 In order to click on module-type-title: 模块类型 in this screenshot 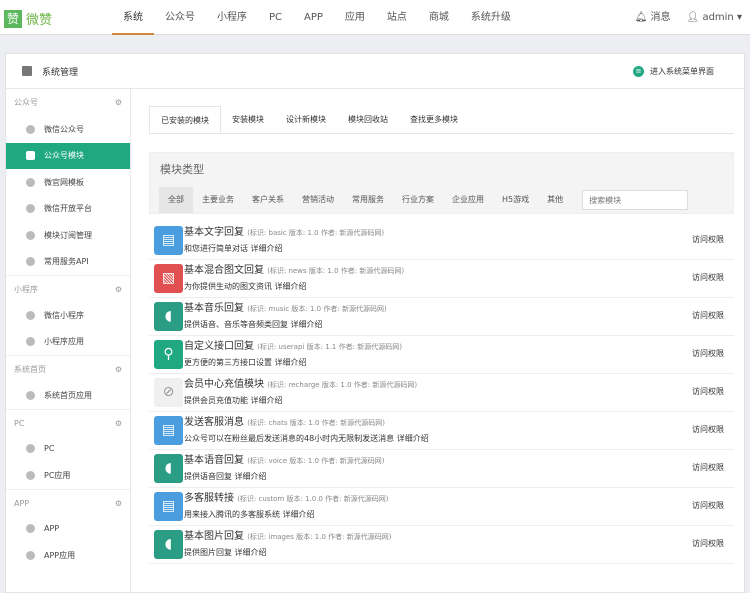, I will do `click(182, 169)`.